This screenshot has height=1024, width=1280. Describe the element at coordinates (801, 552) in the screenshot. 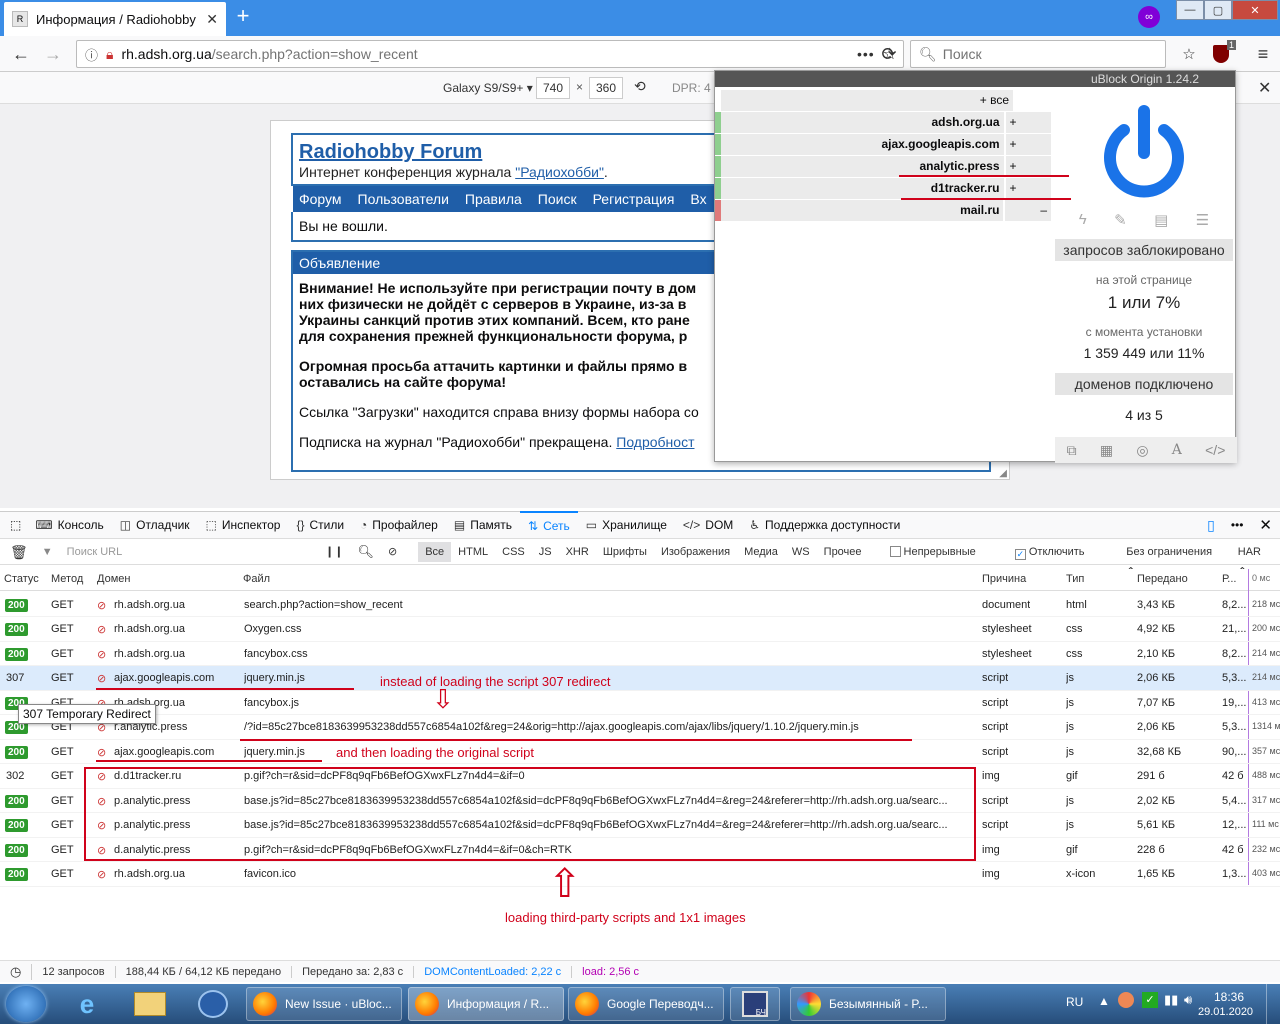

I see `filter-ws: WS` at that location.